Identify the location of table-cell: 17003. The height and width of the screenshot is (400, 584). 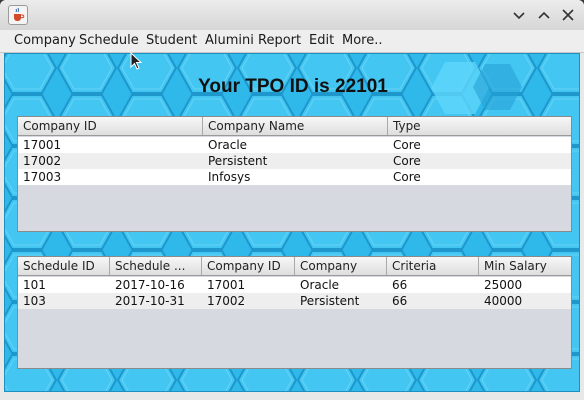
(42, 177).